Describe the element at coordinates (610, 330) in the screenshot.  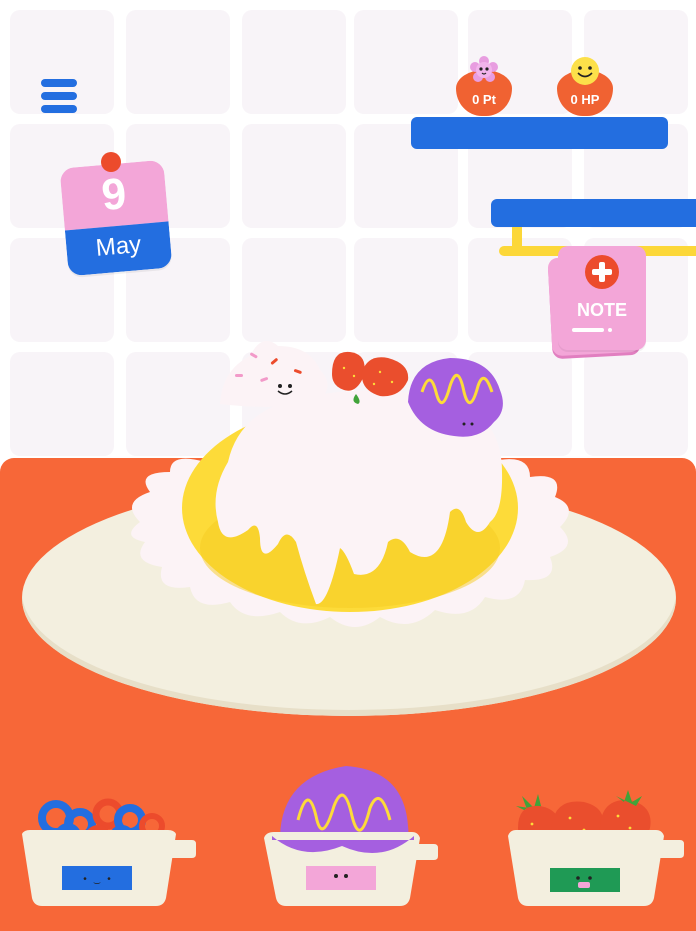
I see `note-dot` at that location.